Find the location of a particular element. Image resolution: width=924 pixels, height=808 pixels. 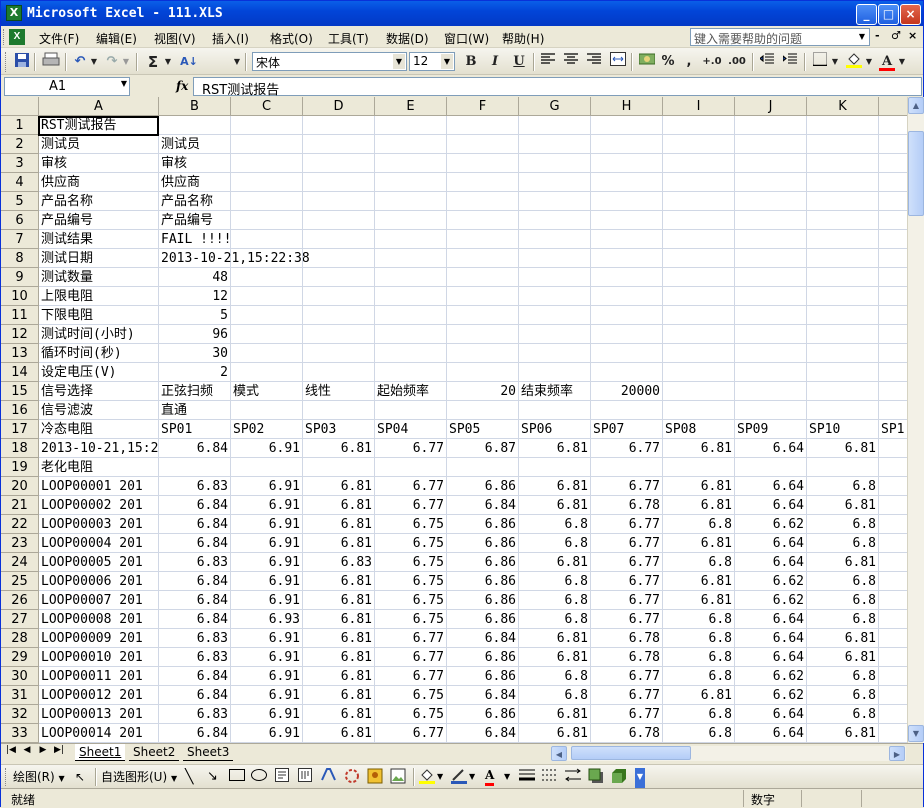

cell: 老化电阻 is located at coordinates (99, 467).